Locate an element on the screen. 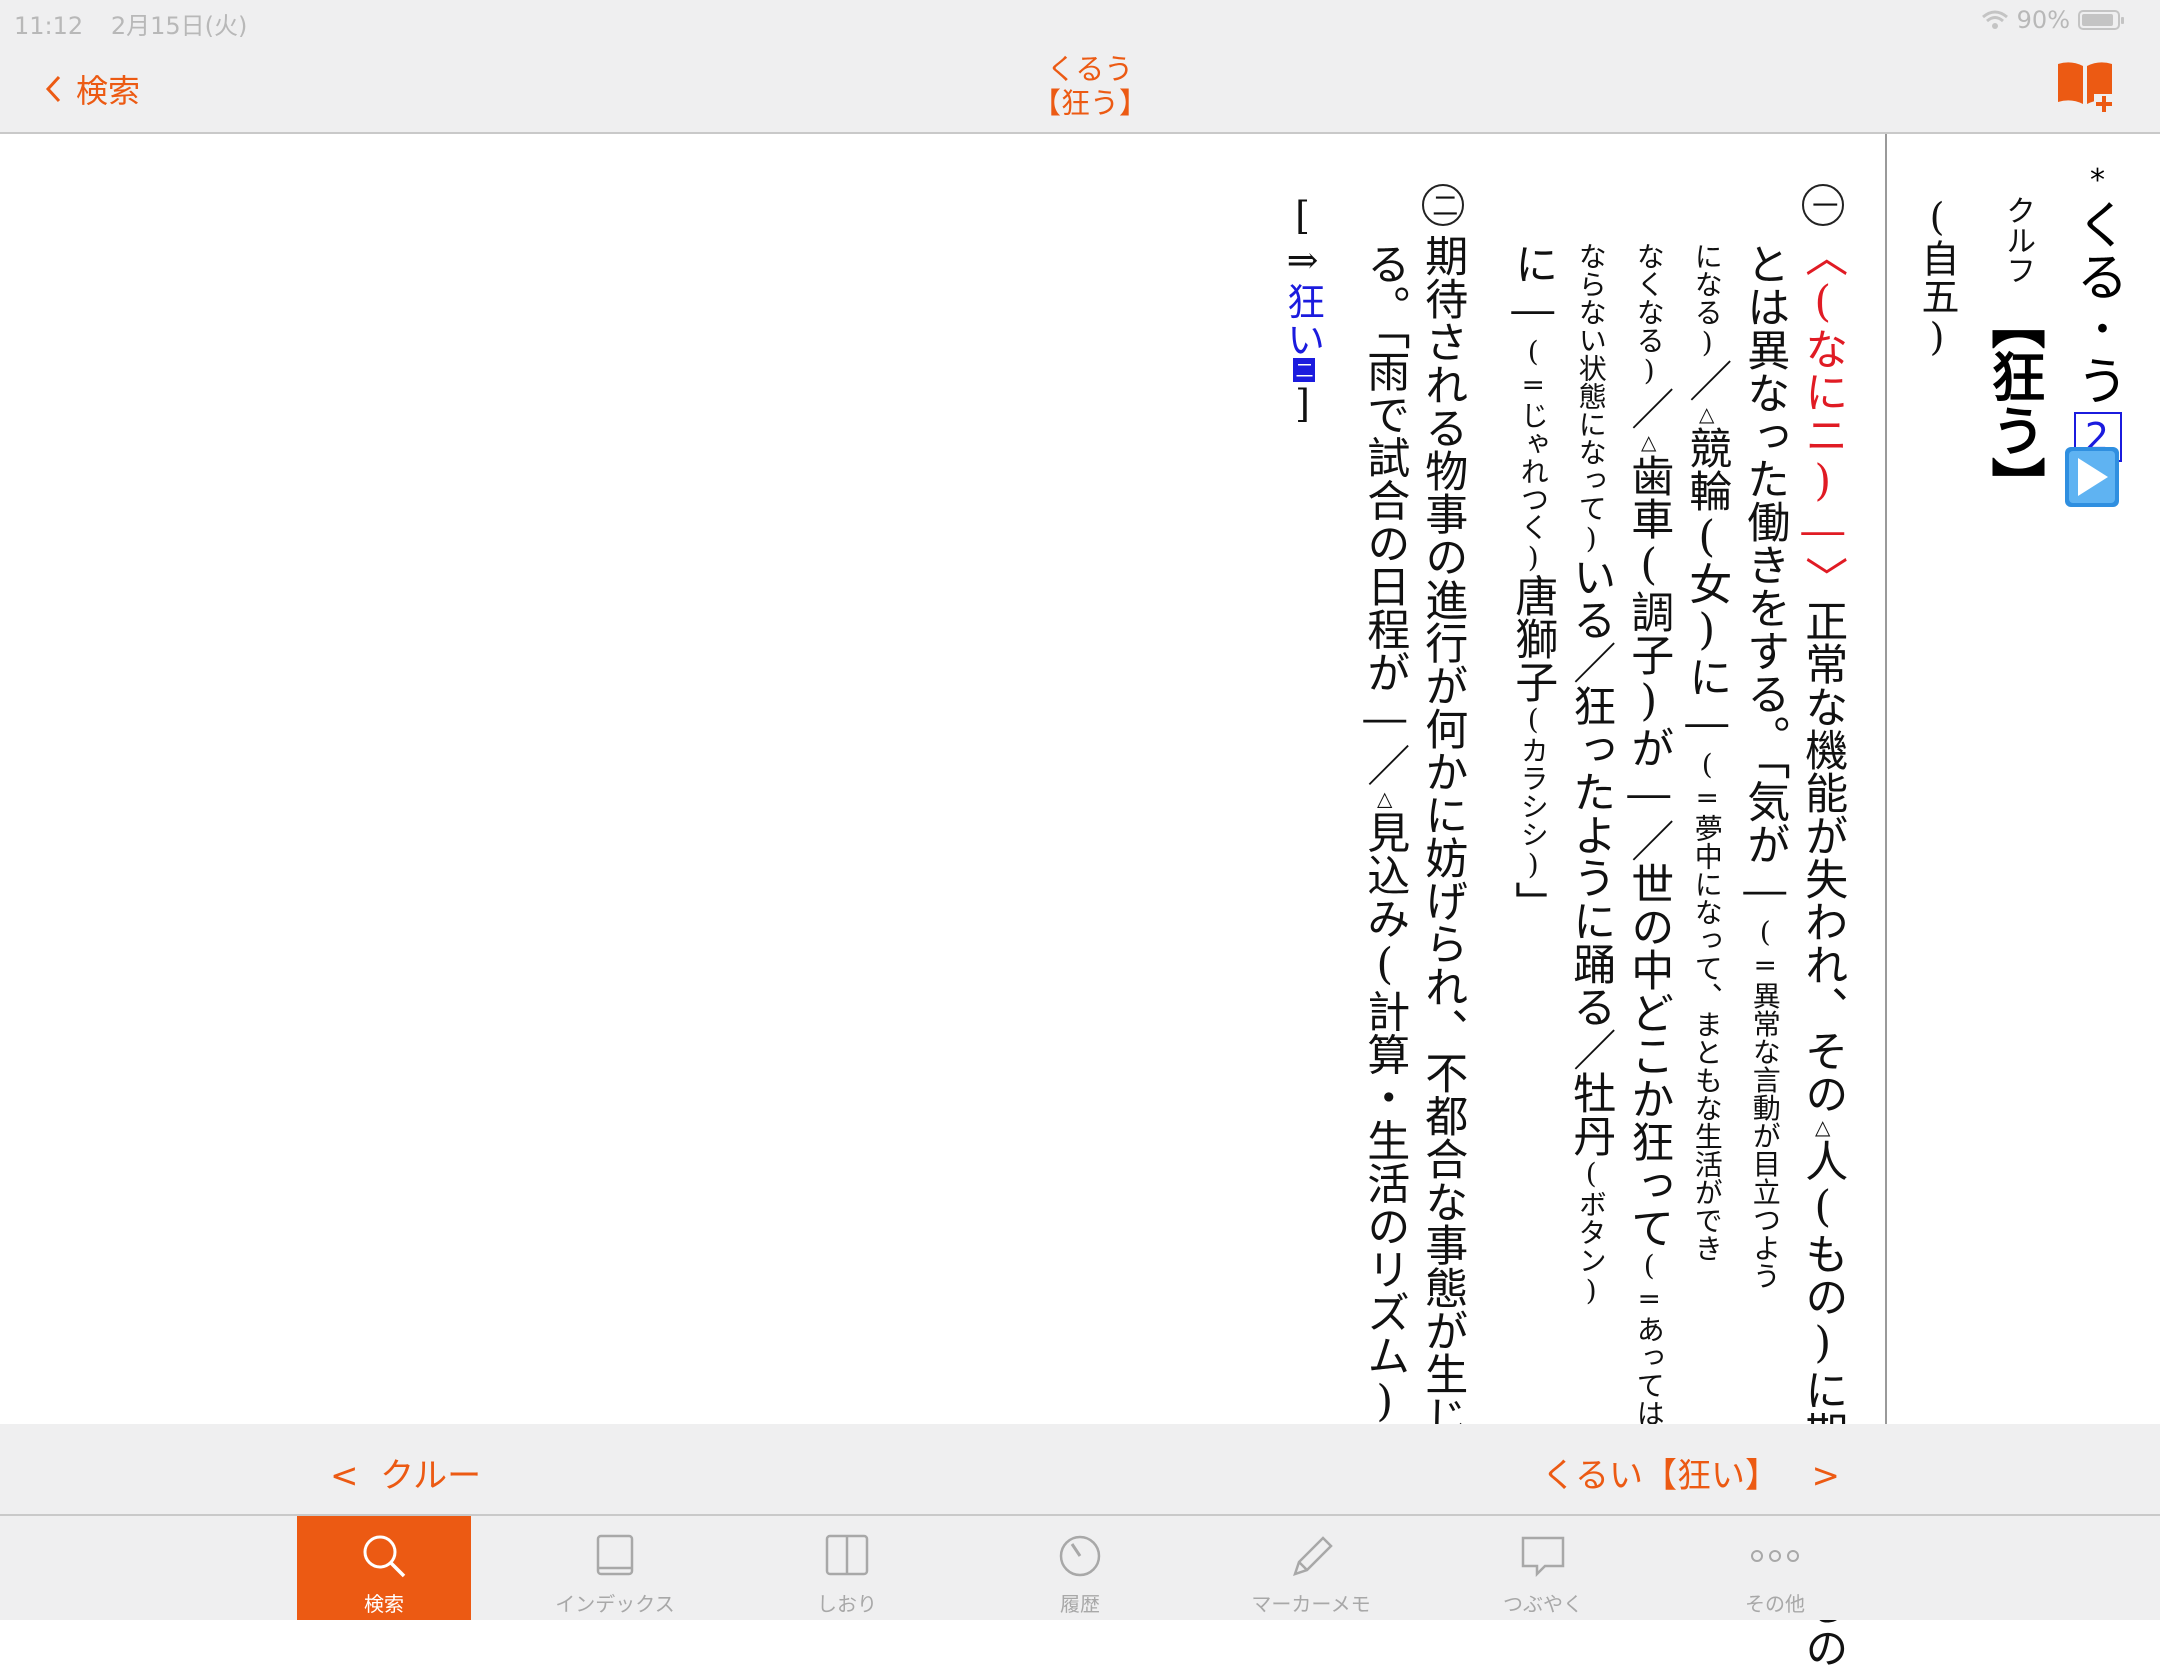  tab-label: しおり is located at coordinates (847, 1604).